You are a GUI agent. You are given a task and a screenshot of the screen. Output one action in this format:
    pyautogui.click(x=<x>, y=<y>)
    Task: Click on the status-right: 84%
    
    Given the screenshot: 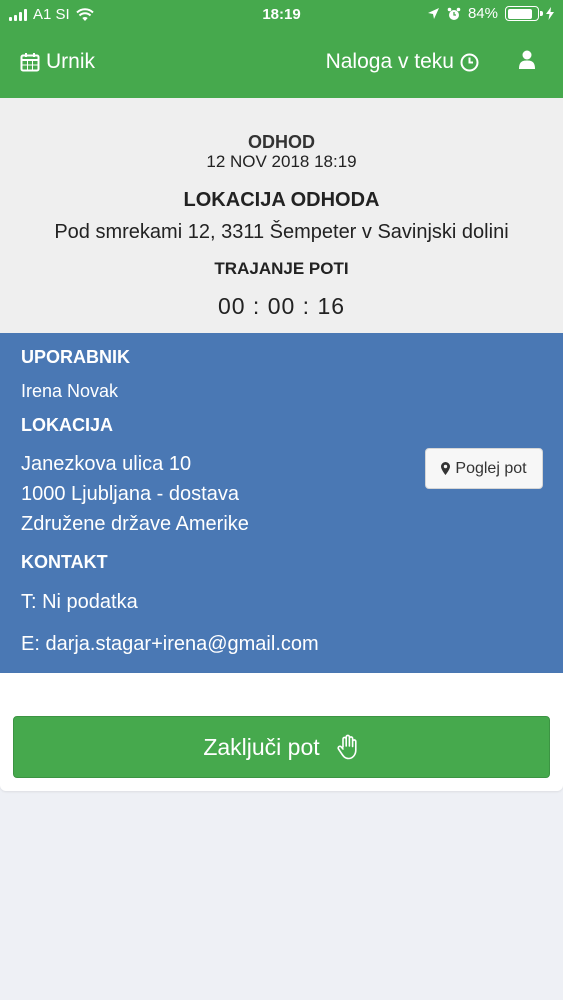 What is the action you would take?
    pyautogui.click(x=490, y=13)
    